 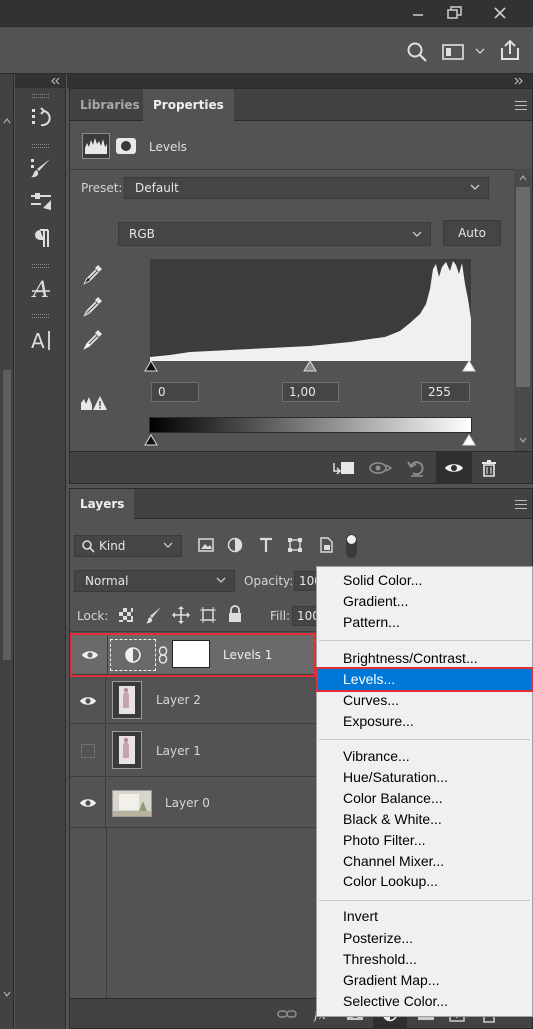 I want to click on gamma-input-slider, so click(x=310, y=366).